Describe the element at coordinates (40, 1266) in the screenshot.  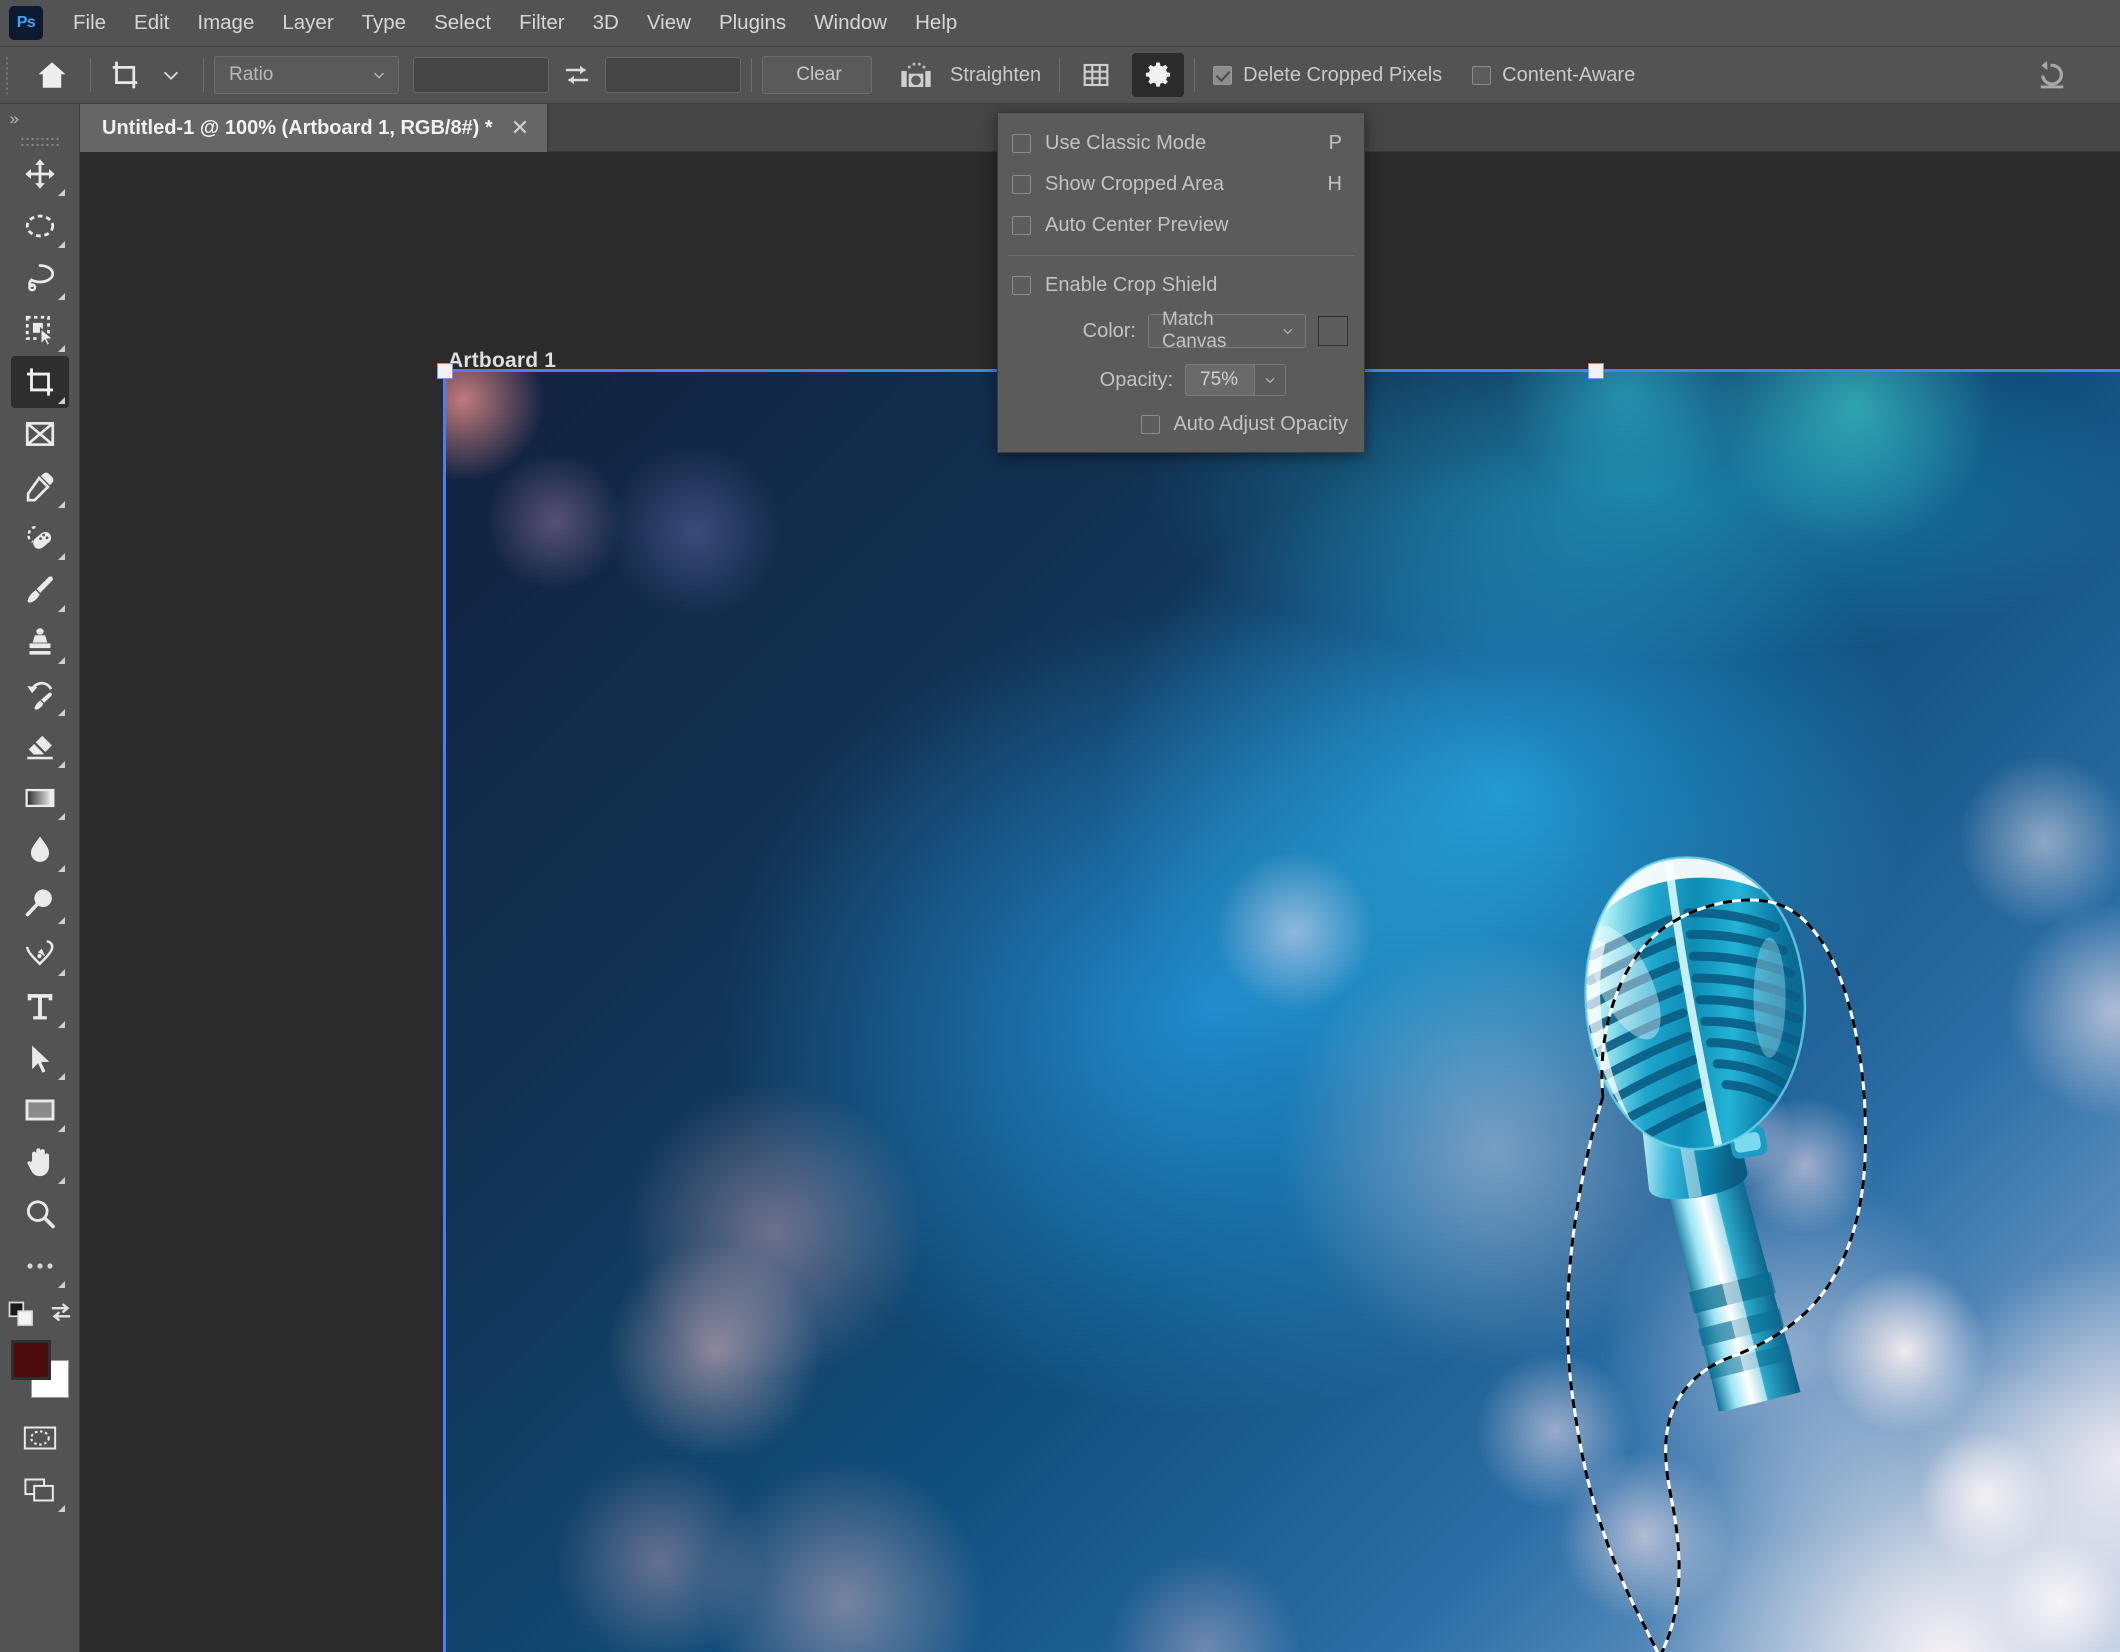
I see `tool-edit-toolbar` at that location.